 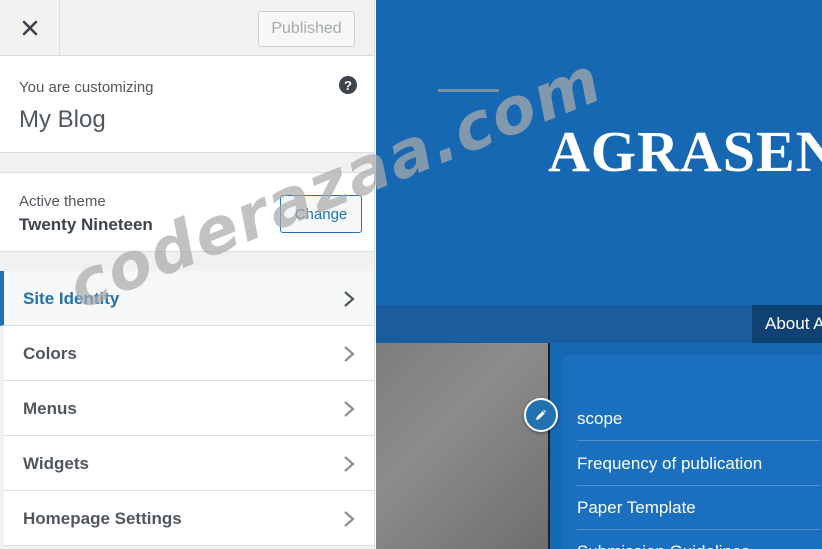 What do you see at coordinates (698, 539) in the screenshot?
I see `menu-link-submission: Submission Guidelines` at bounding box center [698, 539].